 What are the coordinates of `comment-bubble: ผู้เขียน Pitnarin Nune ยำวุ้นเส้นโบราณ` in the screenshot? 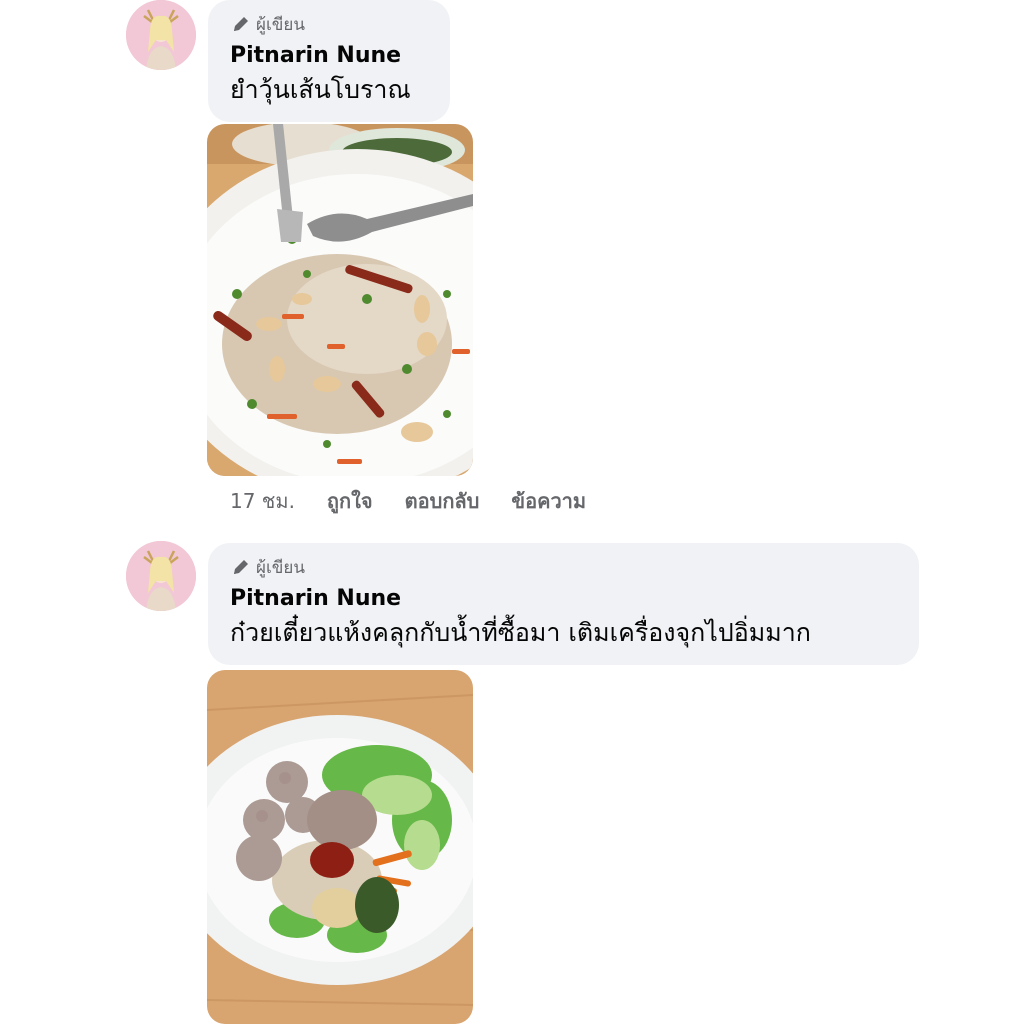 It's located at (329, 61).